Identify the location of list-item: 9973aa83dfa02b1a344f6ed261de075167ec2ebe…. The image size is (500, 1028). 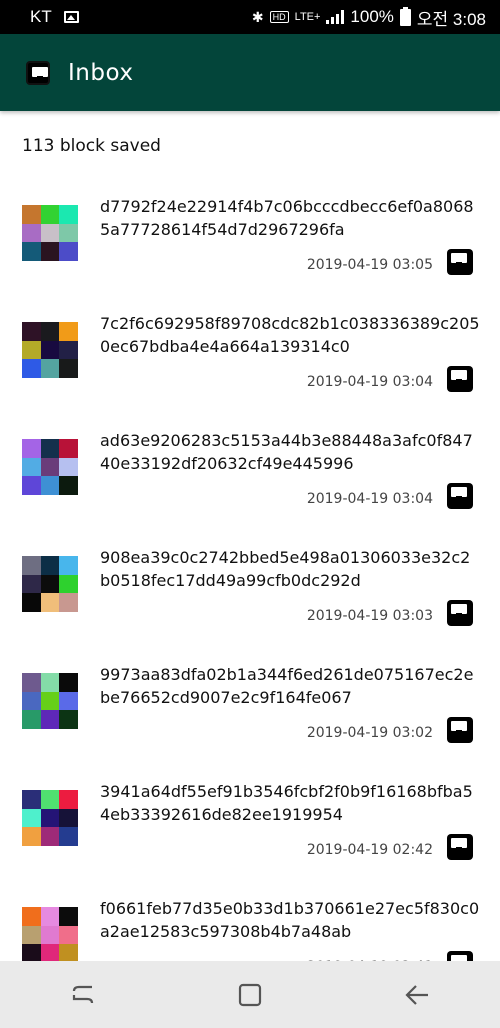
(250, 711).